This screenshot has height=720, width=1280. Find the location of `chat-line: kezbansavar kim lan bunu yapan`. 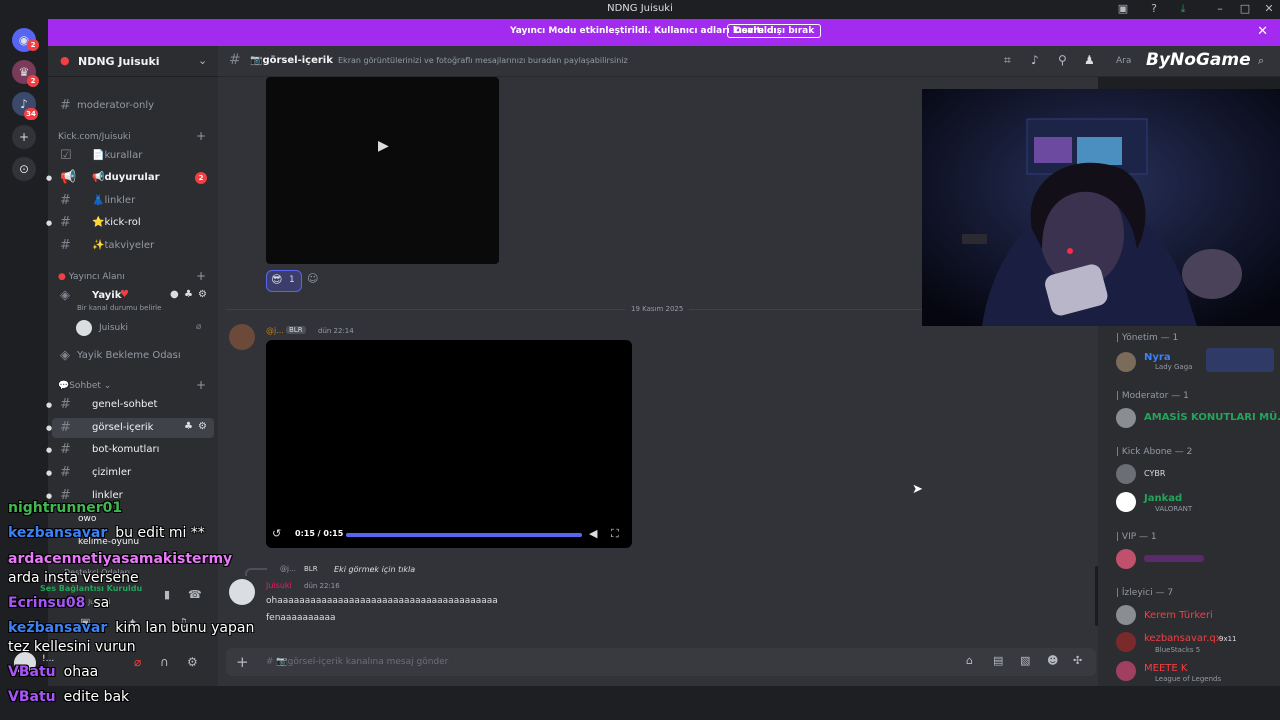

chat-line: kezbansavar kim lan bunu yapan is located at coordinates (131, 628).